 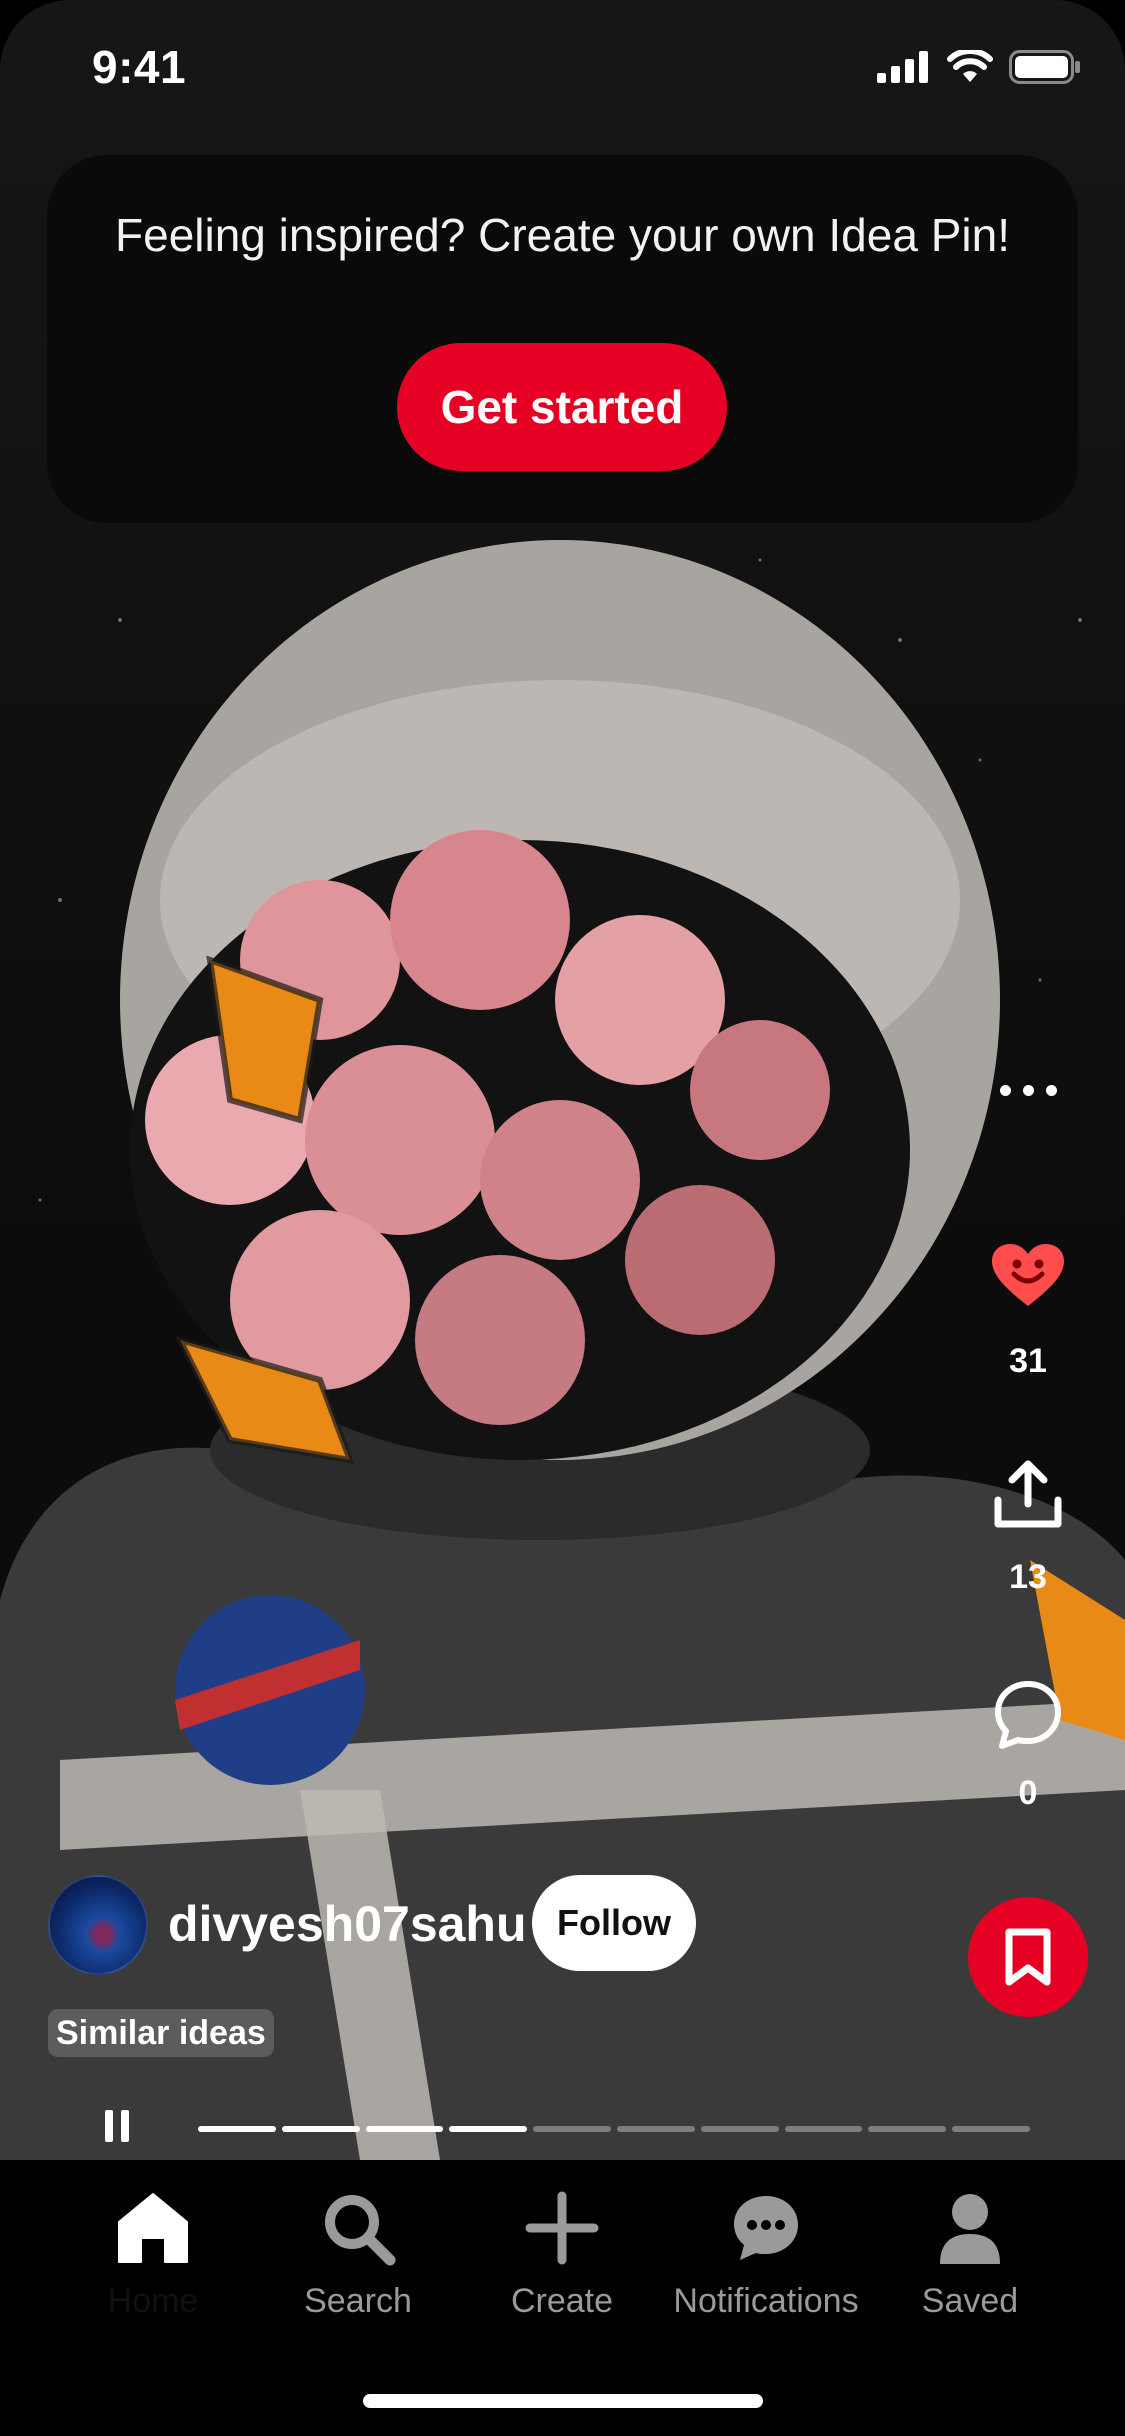 I want to click on nav-label-saved: Saved, so click(x=970, y=2301).